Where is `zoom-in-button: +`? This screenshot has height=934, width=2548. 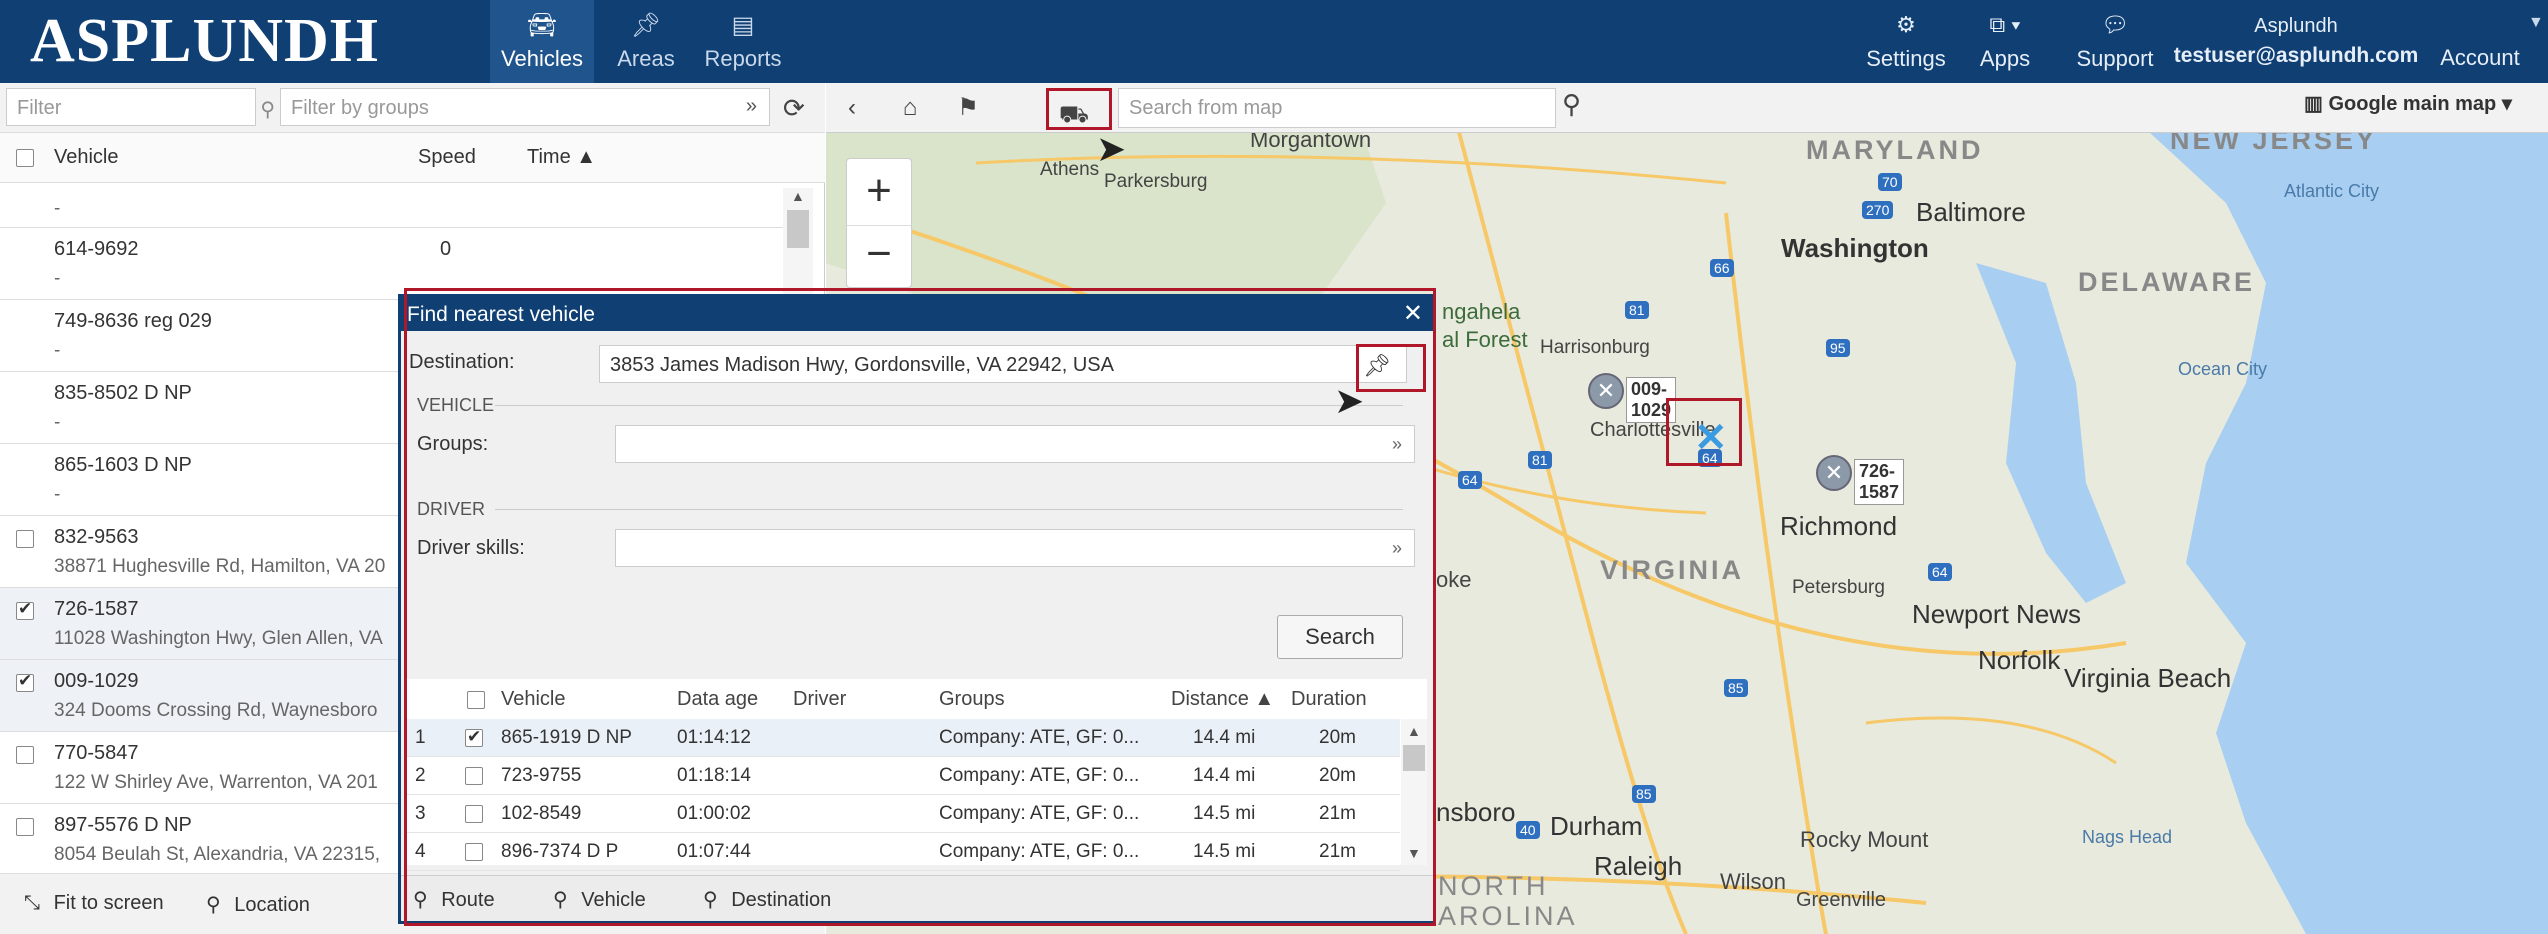
zoom-in-button: + is located at coordinates (879, 191).